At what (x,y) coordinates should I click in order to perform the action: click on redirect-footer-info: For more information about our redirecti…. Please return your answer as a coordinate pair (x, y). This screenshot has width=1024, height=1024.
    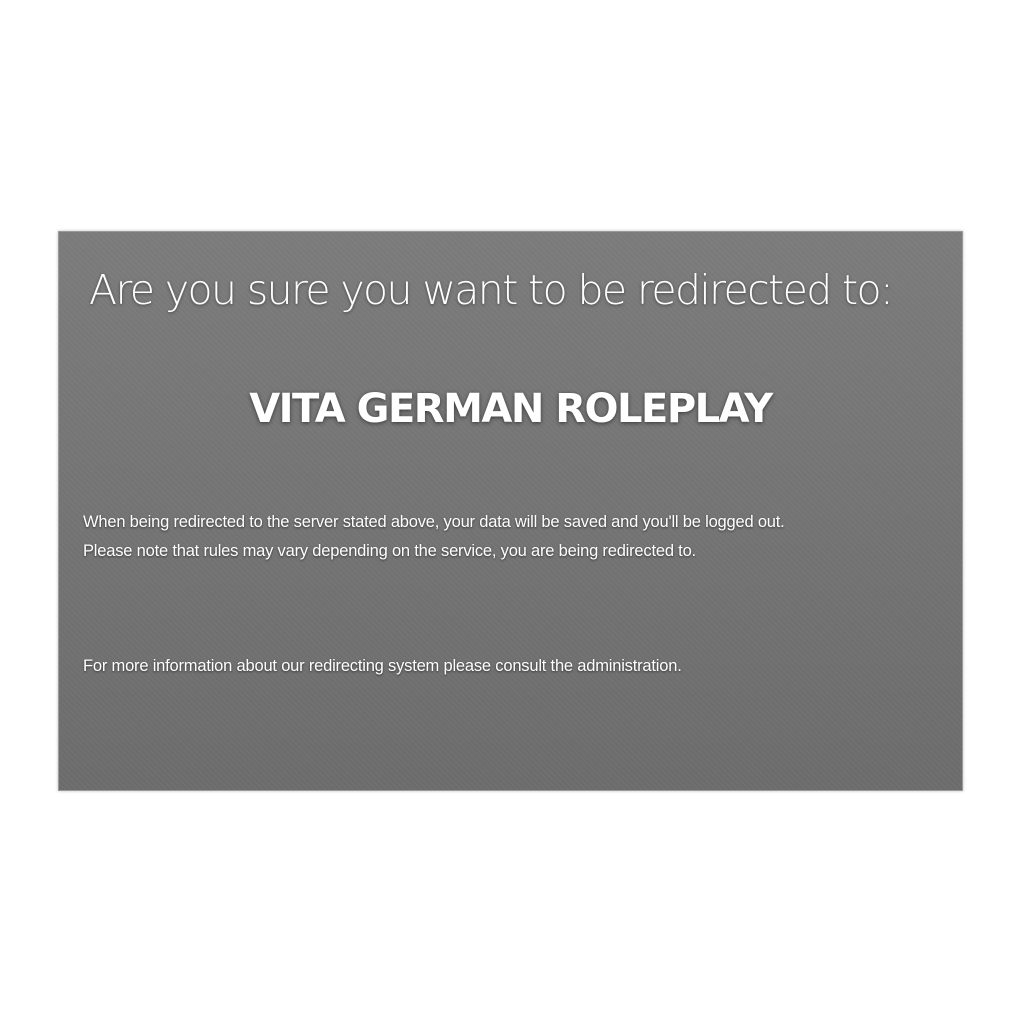
    Looking at the image, I should click on (382, 666).